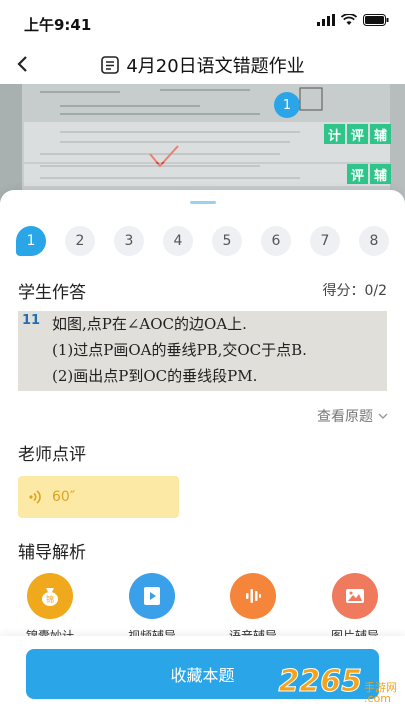 The image size is (405, 720). Describe the element at coordinates (50, 599) in the screenshot. I see `svg-text: 锦` at that location.